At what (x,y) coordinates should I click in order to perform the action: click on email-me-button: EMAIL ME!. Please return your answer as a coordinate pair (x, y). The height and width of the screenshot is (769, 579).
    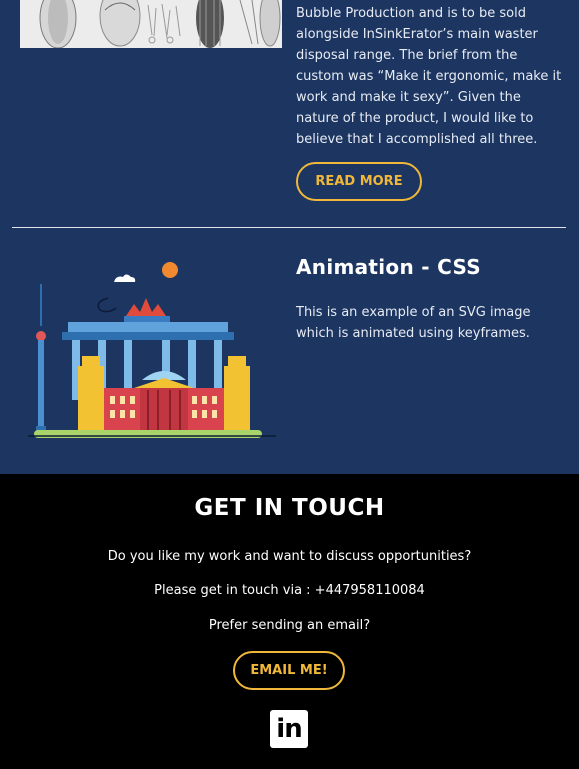
    Looking at the image, I should click on (289, 670).